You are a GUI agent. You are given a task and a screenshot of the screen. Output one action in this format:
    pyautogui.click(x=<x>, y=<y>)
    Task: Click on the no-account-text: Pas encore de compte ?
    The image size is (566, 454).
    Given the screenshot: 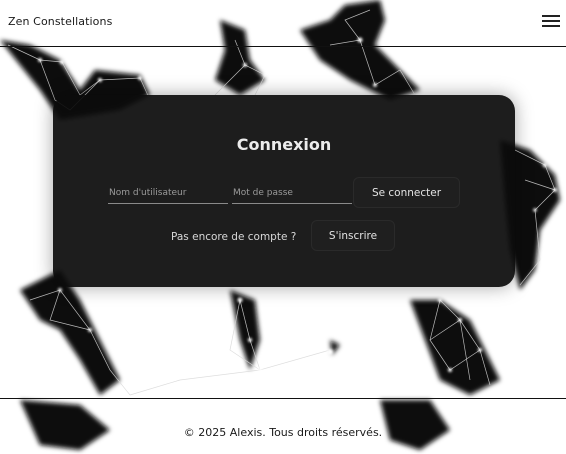 What is the action you would take?
    pyautogui.click(x=234, y=237)
    